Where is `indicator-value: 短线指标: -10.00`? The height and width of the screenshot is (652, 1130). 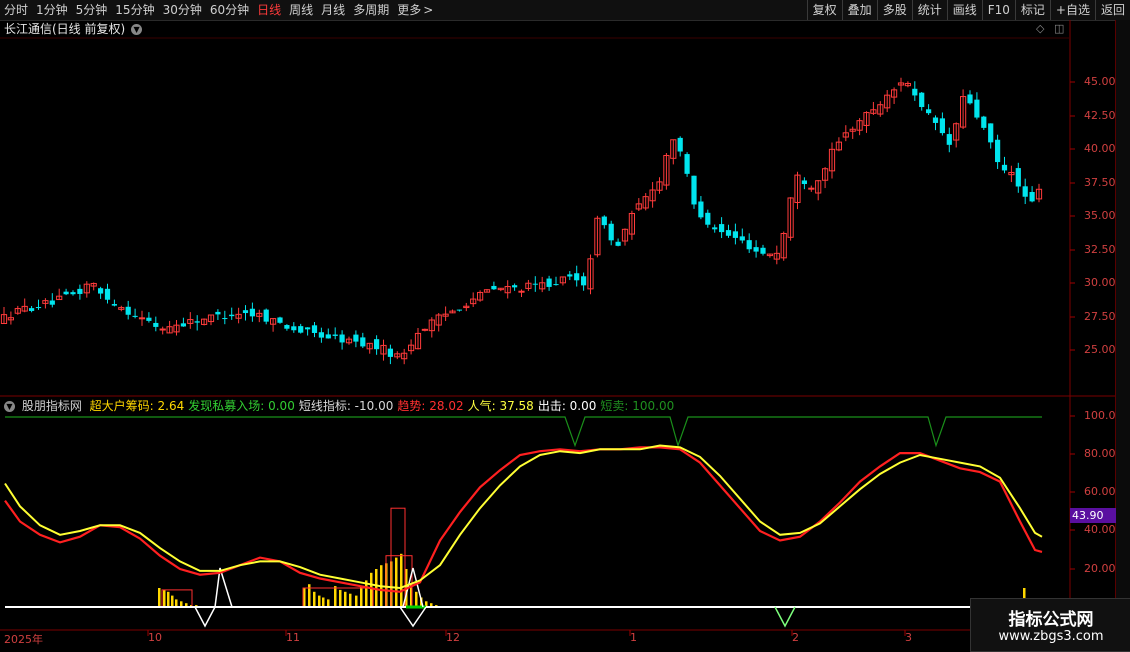
indicator-value: 短线指标: -10.00 is located at coordinates (346, 406).